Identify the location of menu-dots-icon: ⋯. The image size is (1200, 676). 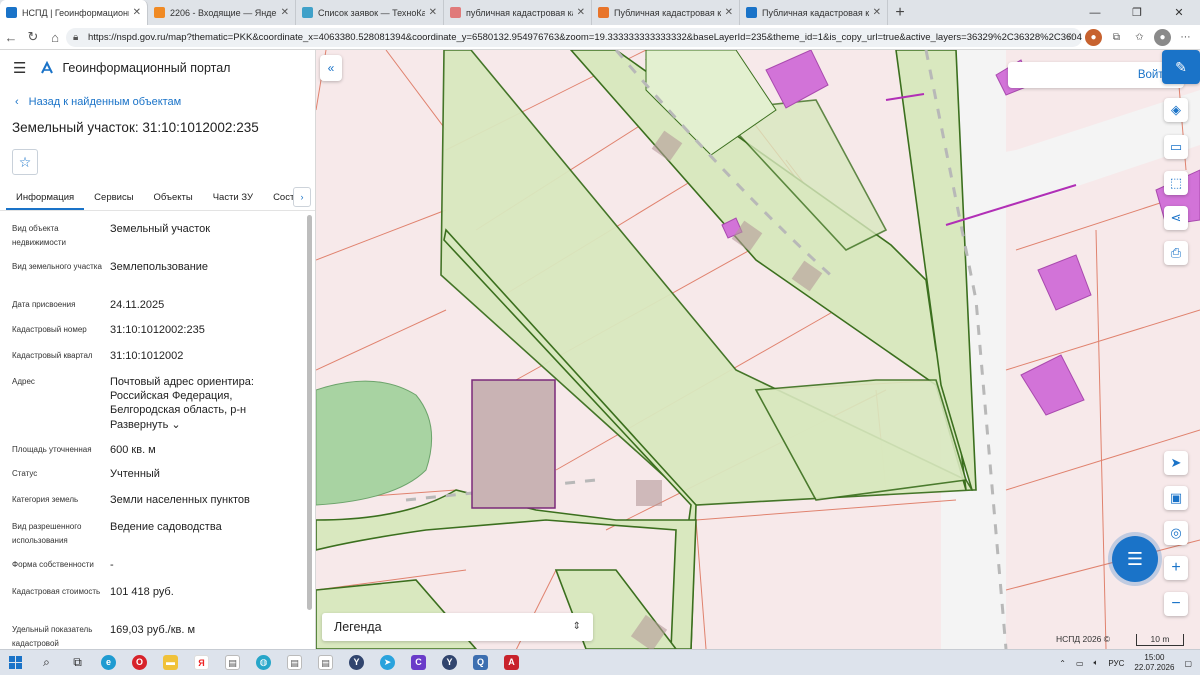
(1185, 37).